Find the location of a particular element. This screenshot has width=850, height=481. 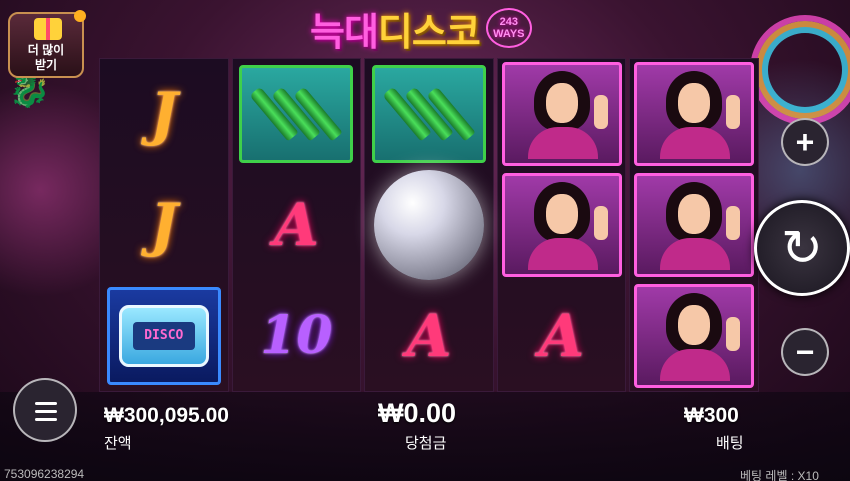

bet-level: 베팅 레벨 : X10 is located at coordinates (779, 474).